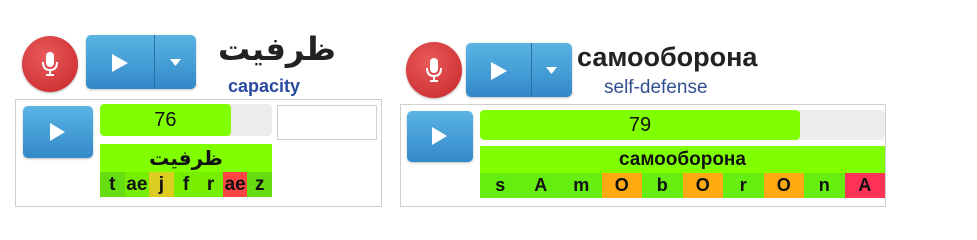 This screenshot has height=240, width=977. I want to click on phoneme-cell: s, so click(500, 185).